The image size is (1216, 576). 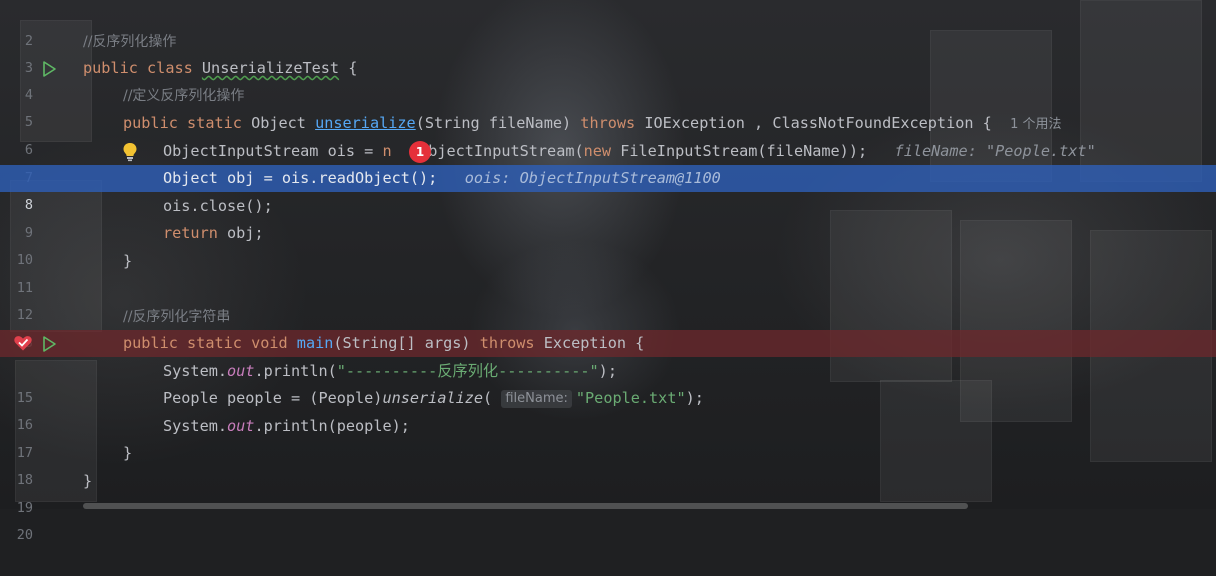 What do you see at coordinates (608, 244) in the screenshot?
I see `code-line: 10 return obj;` at bounding box center [608, 244].